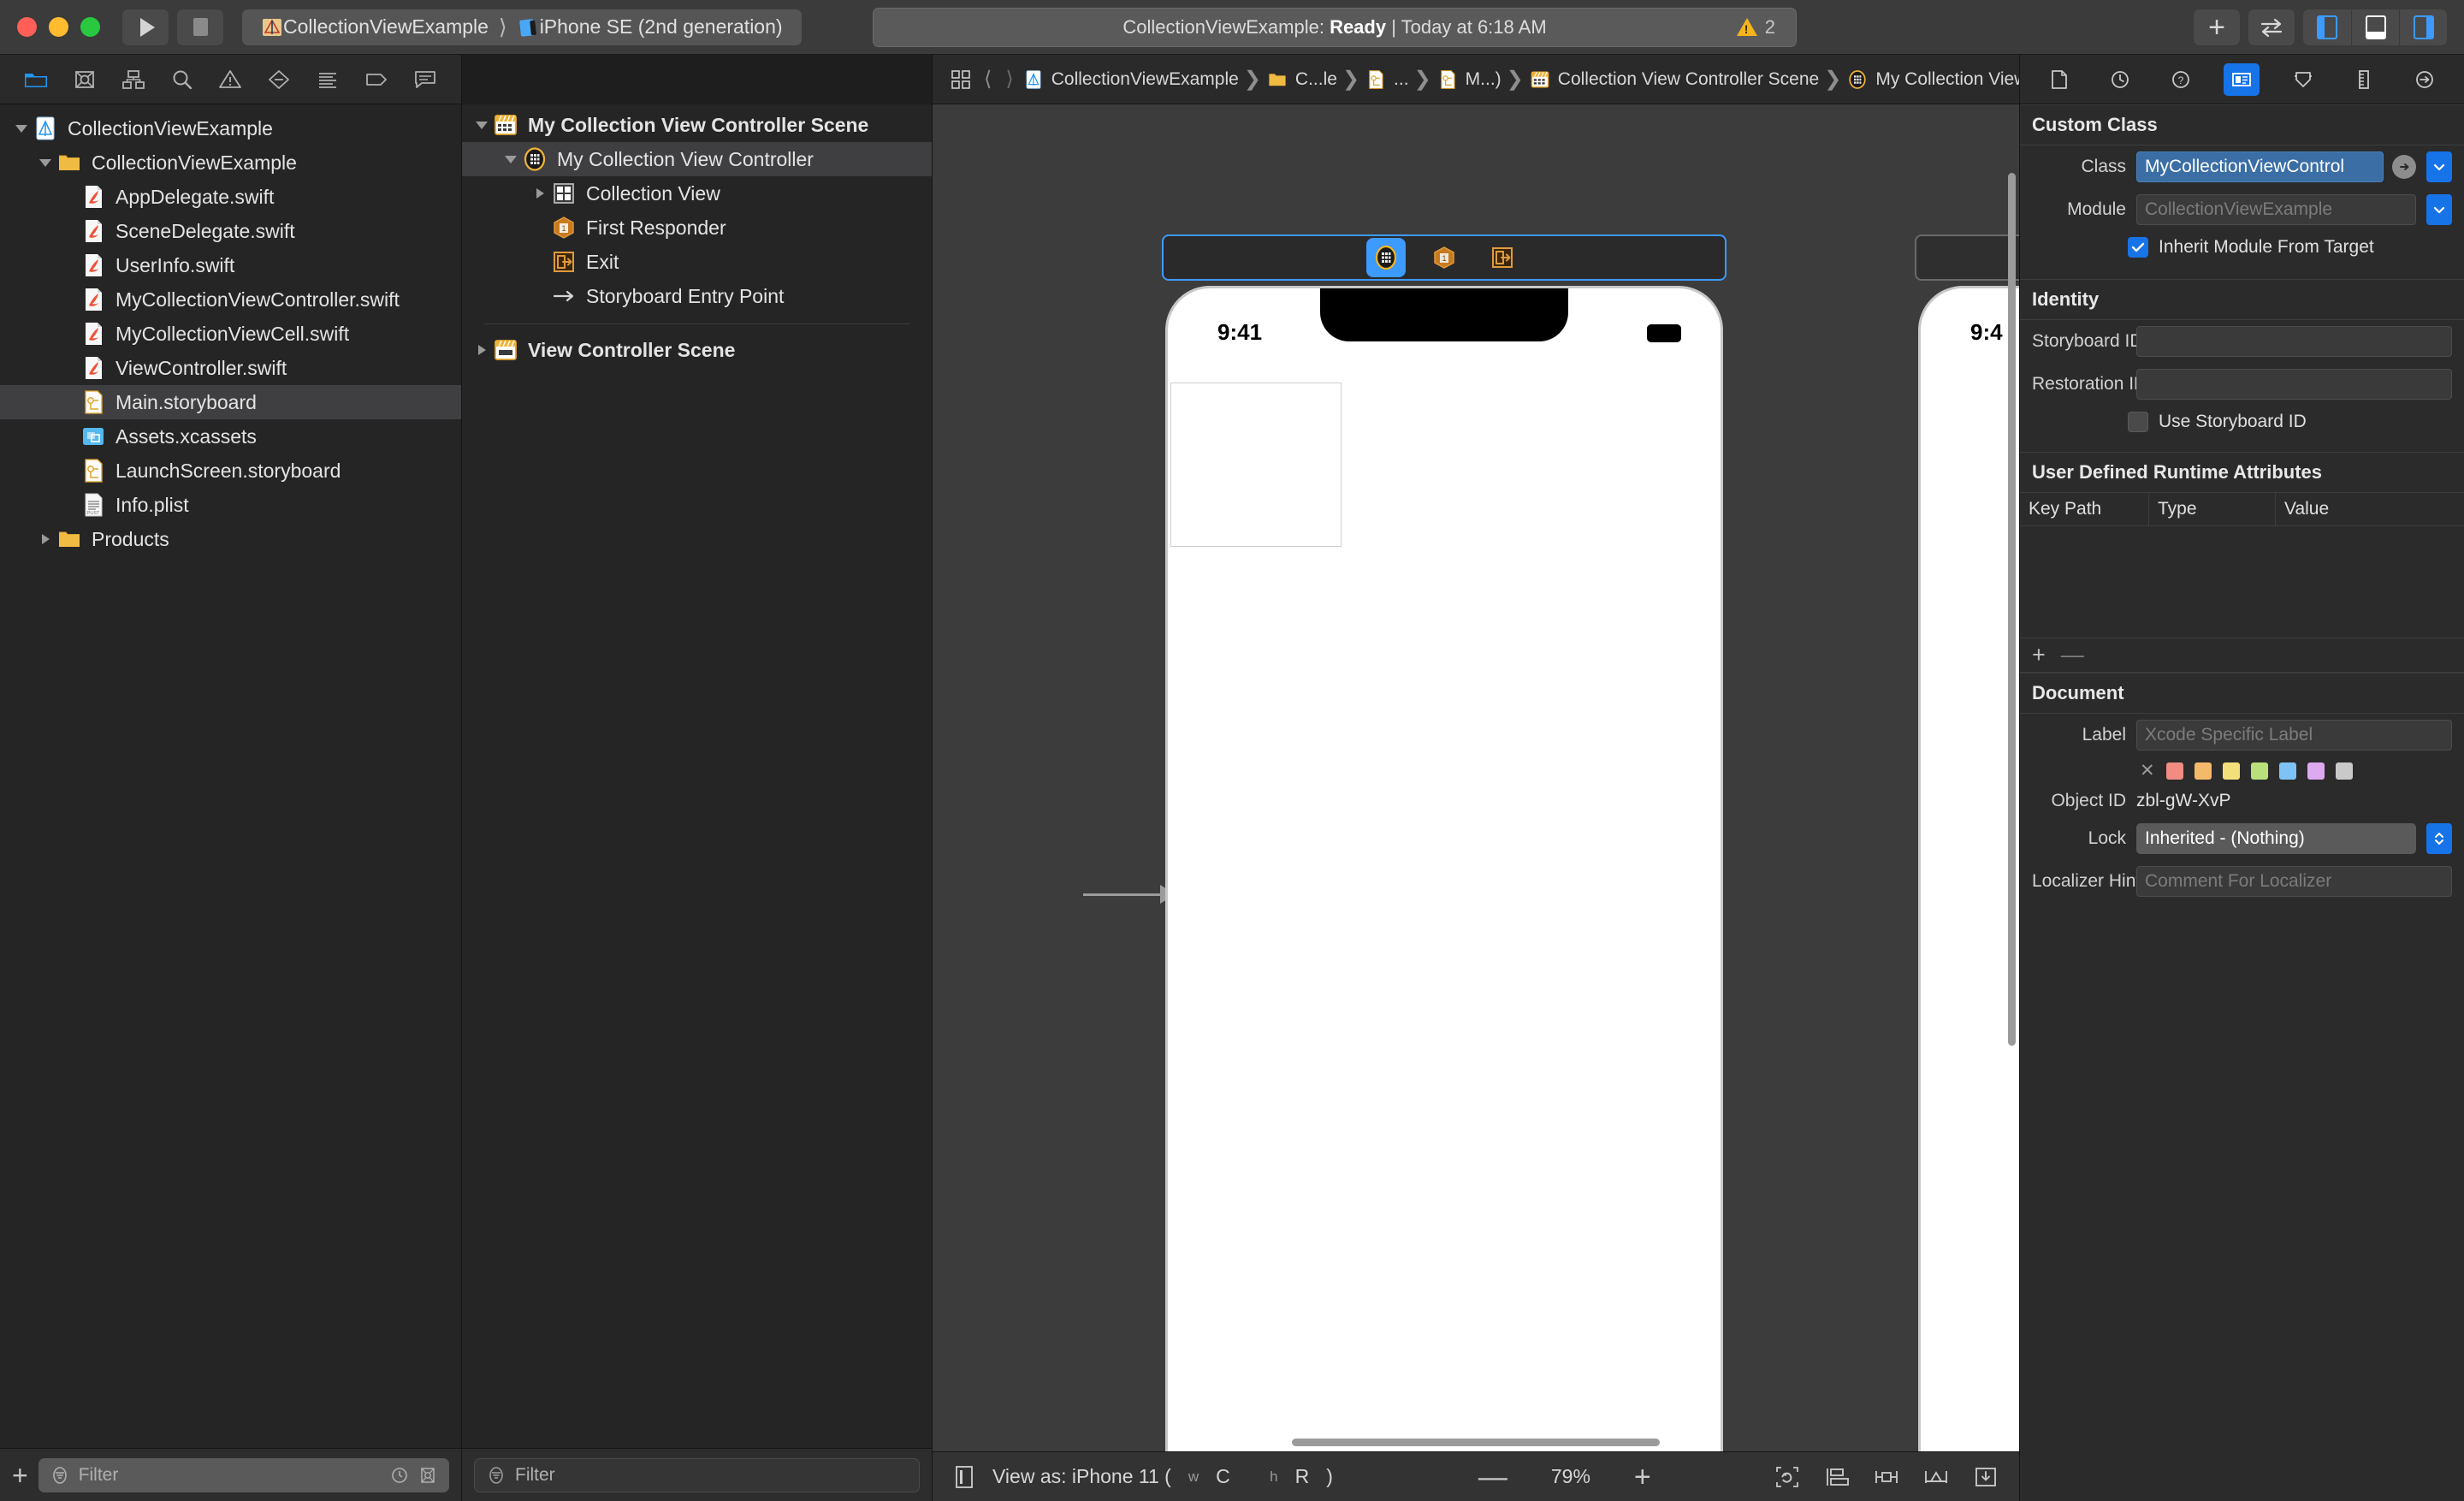 The height and width of the screenshot is (1501, 2464). What do you see at coordinates (2303, 79) in the screenshot?
I see `inspector-tab-attributes` at bounding box center [2303, 79].